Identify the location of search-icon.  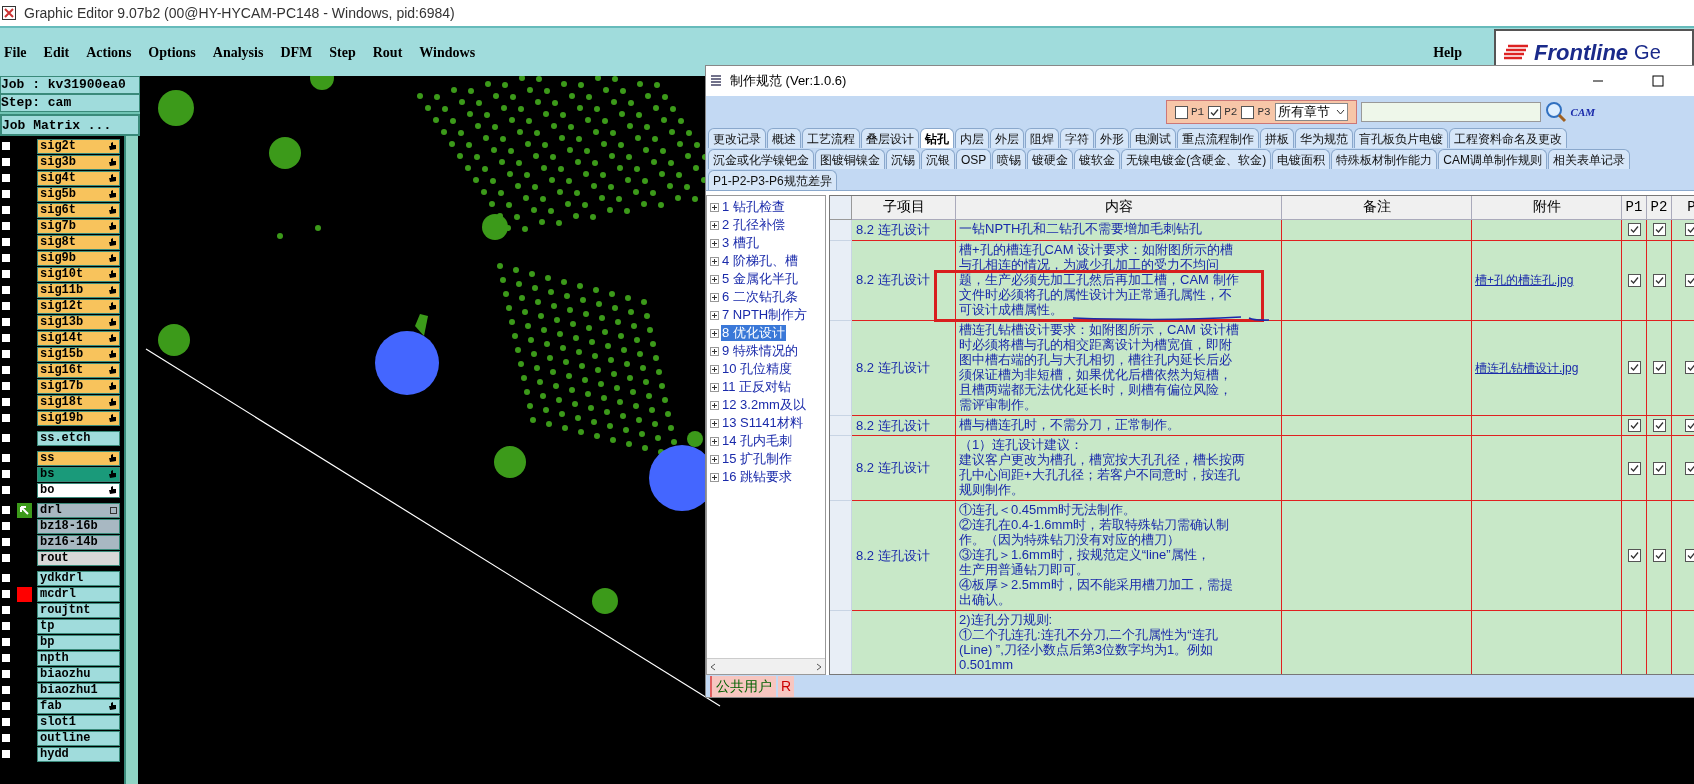
(1555, 112).